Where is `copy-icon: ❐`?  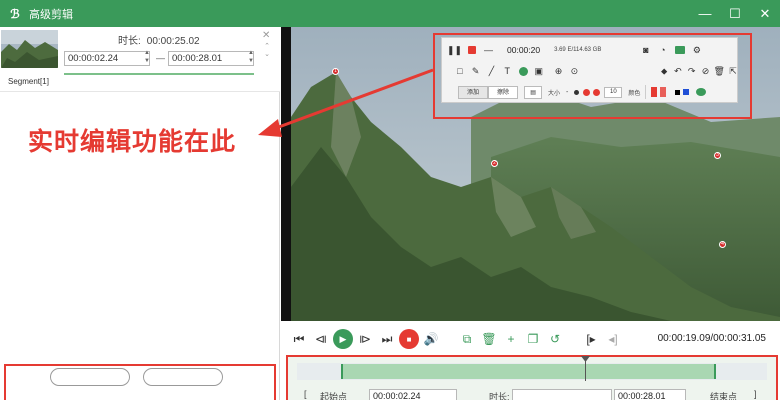
copy-icon: ❐ is located at coordinates (533, 339).